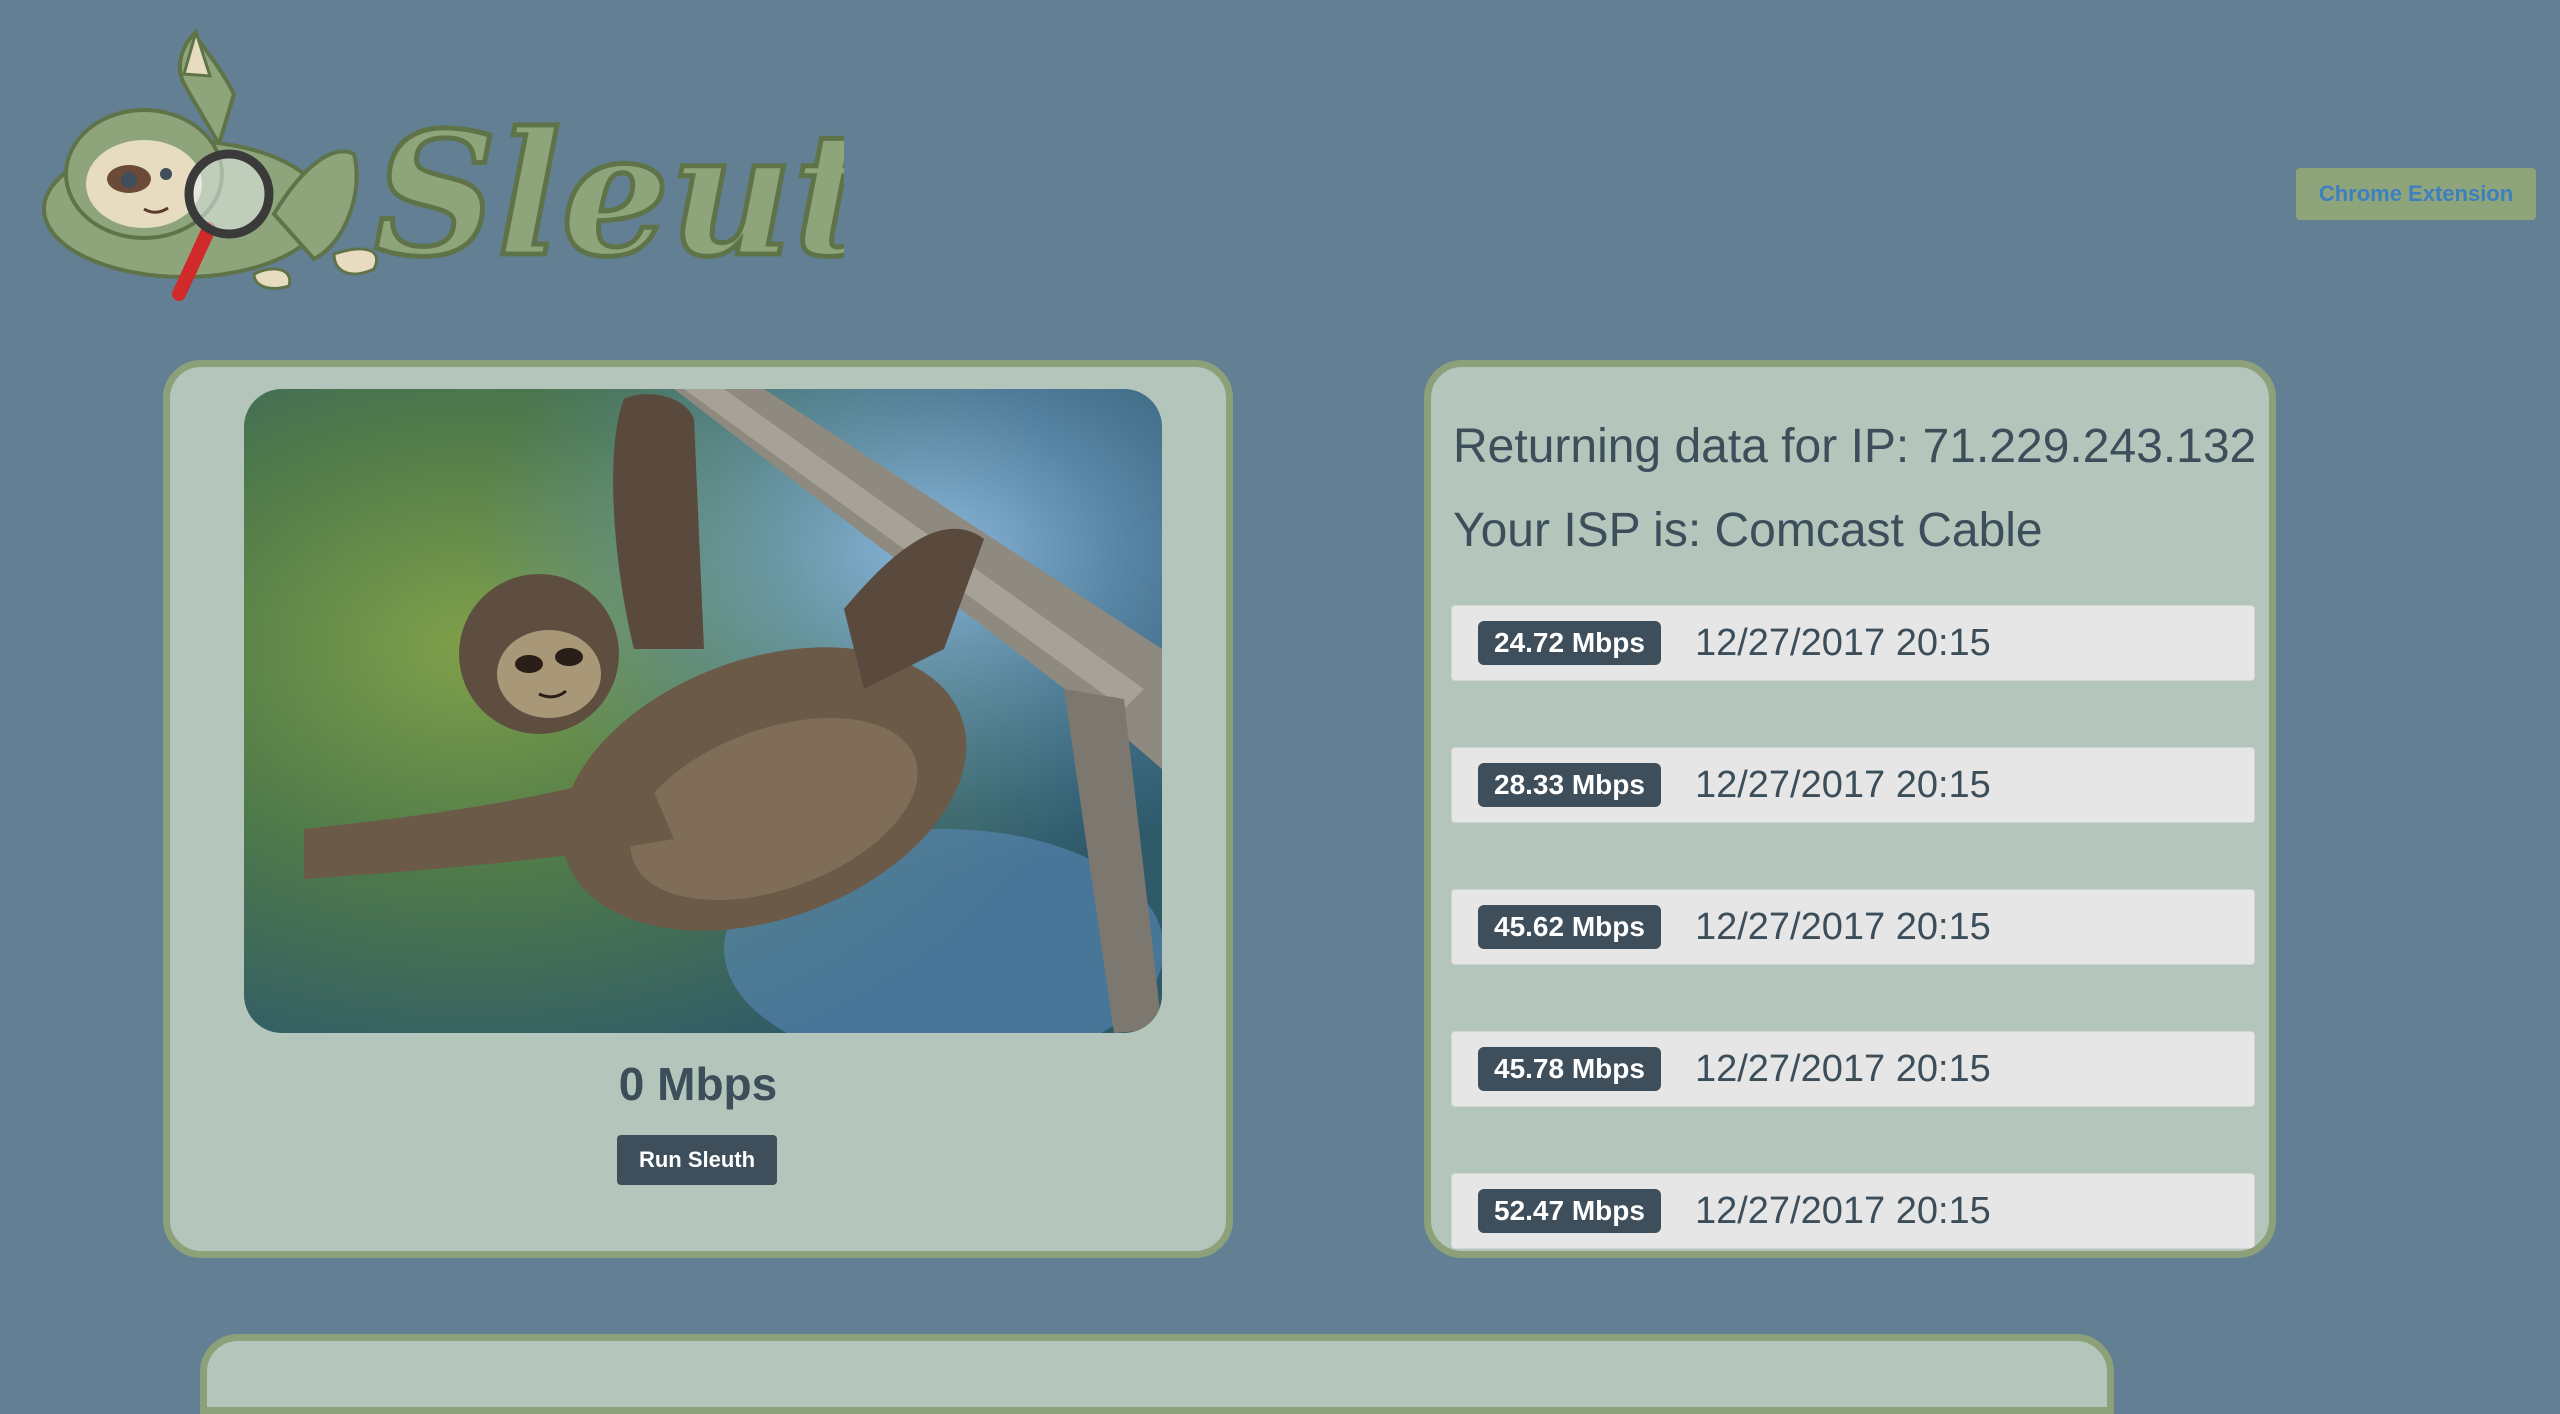 This screenshot has height=1414, width=2560. Describe the element at coordinates (1748, 530) in the screenshot. I see `isp-text: Your ISP is: Comcast Cable` at that location.